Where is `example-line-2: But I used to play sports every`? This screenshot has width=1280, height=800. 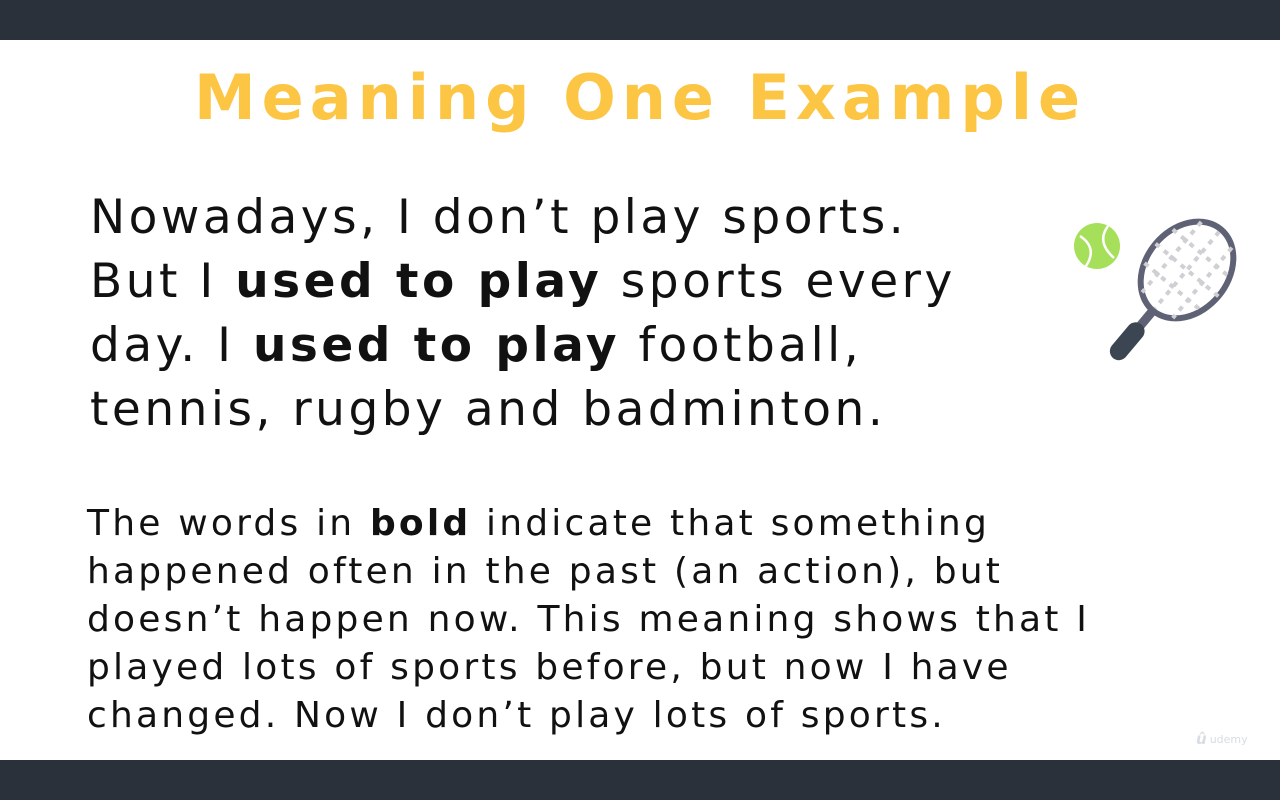 example-line-2: But I used to play sports every is located at coordinates (523, 281).